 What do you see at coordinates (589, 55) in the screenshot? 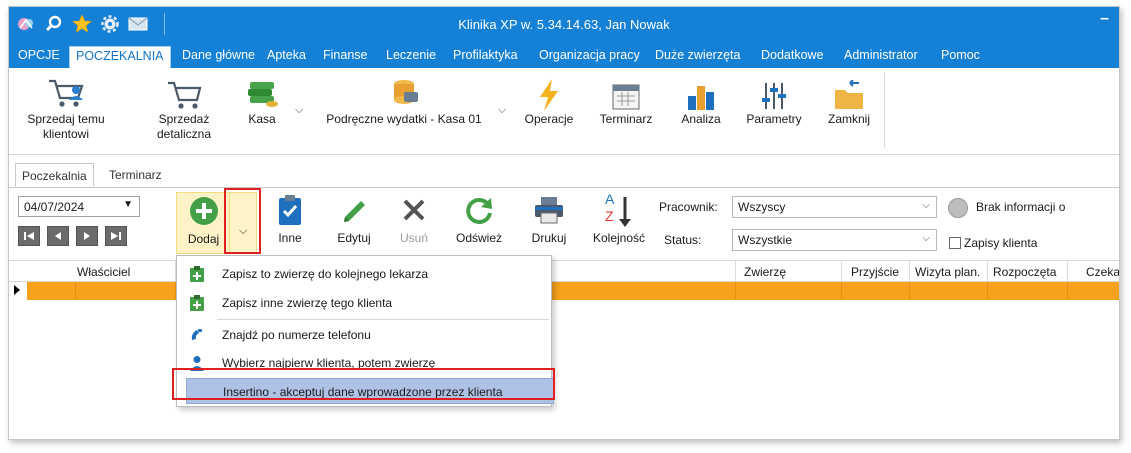
I see `menu-tab-organizacja-pracy: Organizacja pracy` at bounding box center [589, 55].